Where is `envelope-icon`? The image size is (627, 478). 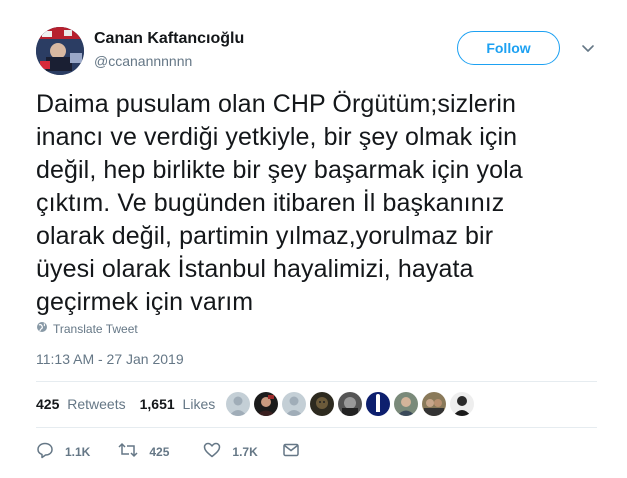 envelope-icon is located at coordinates (291, 451).